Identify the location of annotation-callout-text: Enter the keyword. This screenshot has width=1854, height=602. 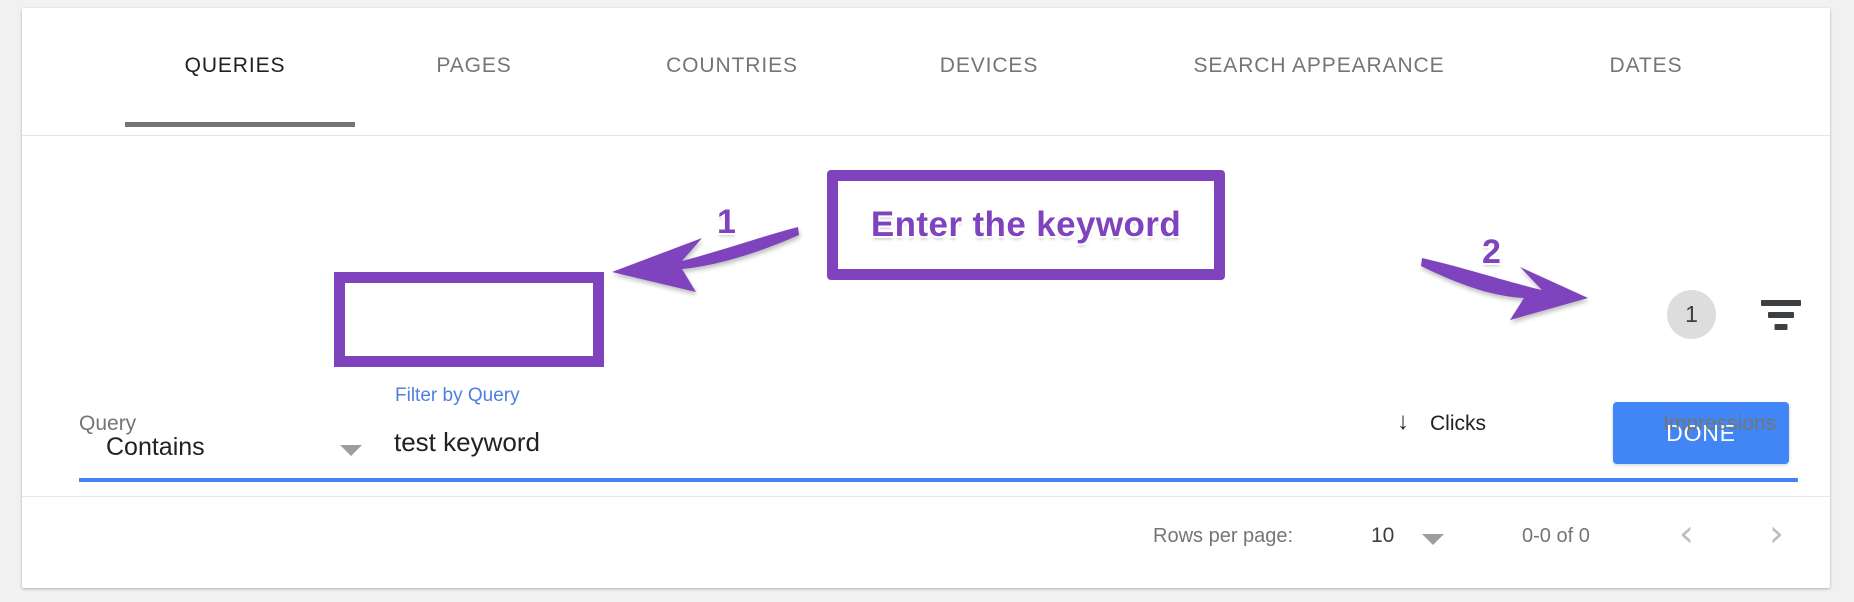
(1026, 224).